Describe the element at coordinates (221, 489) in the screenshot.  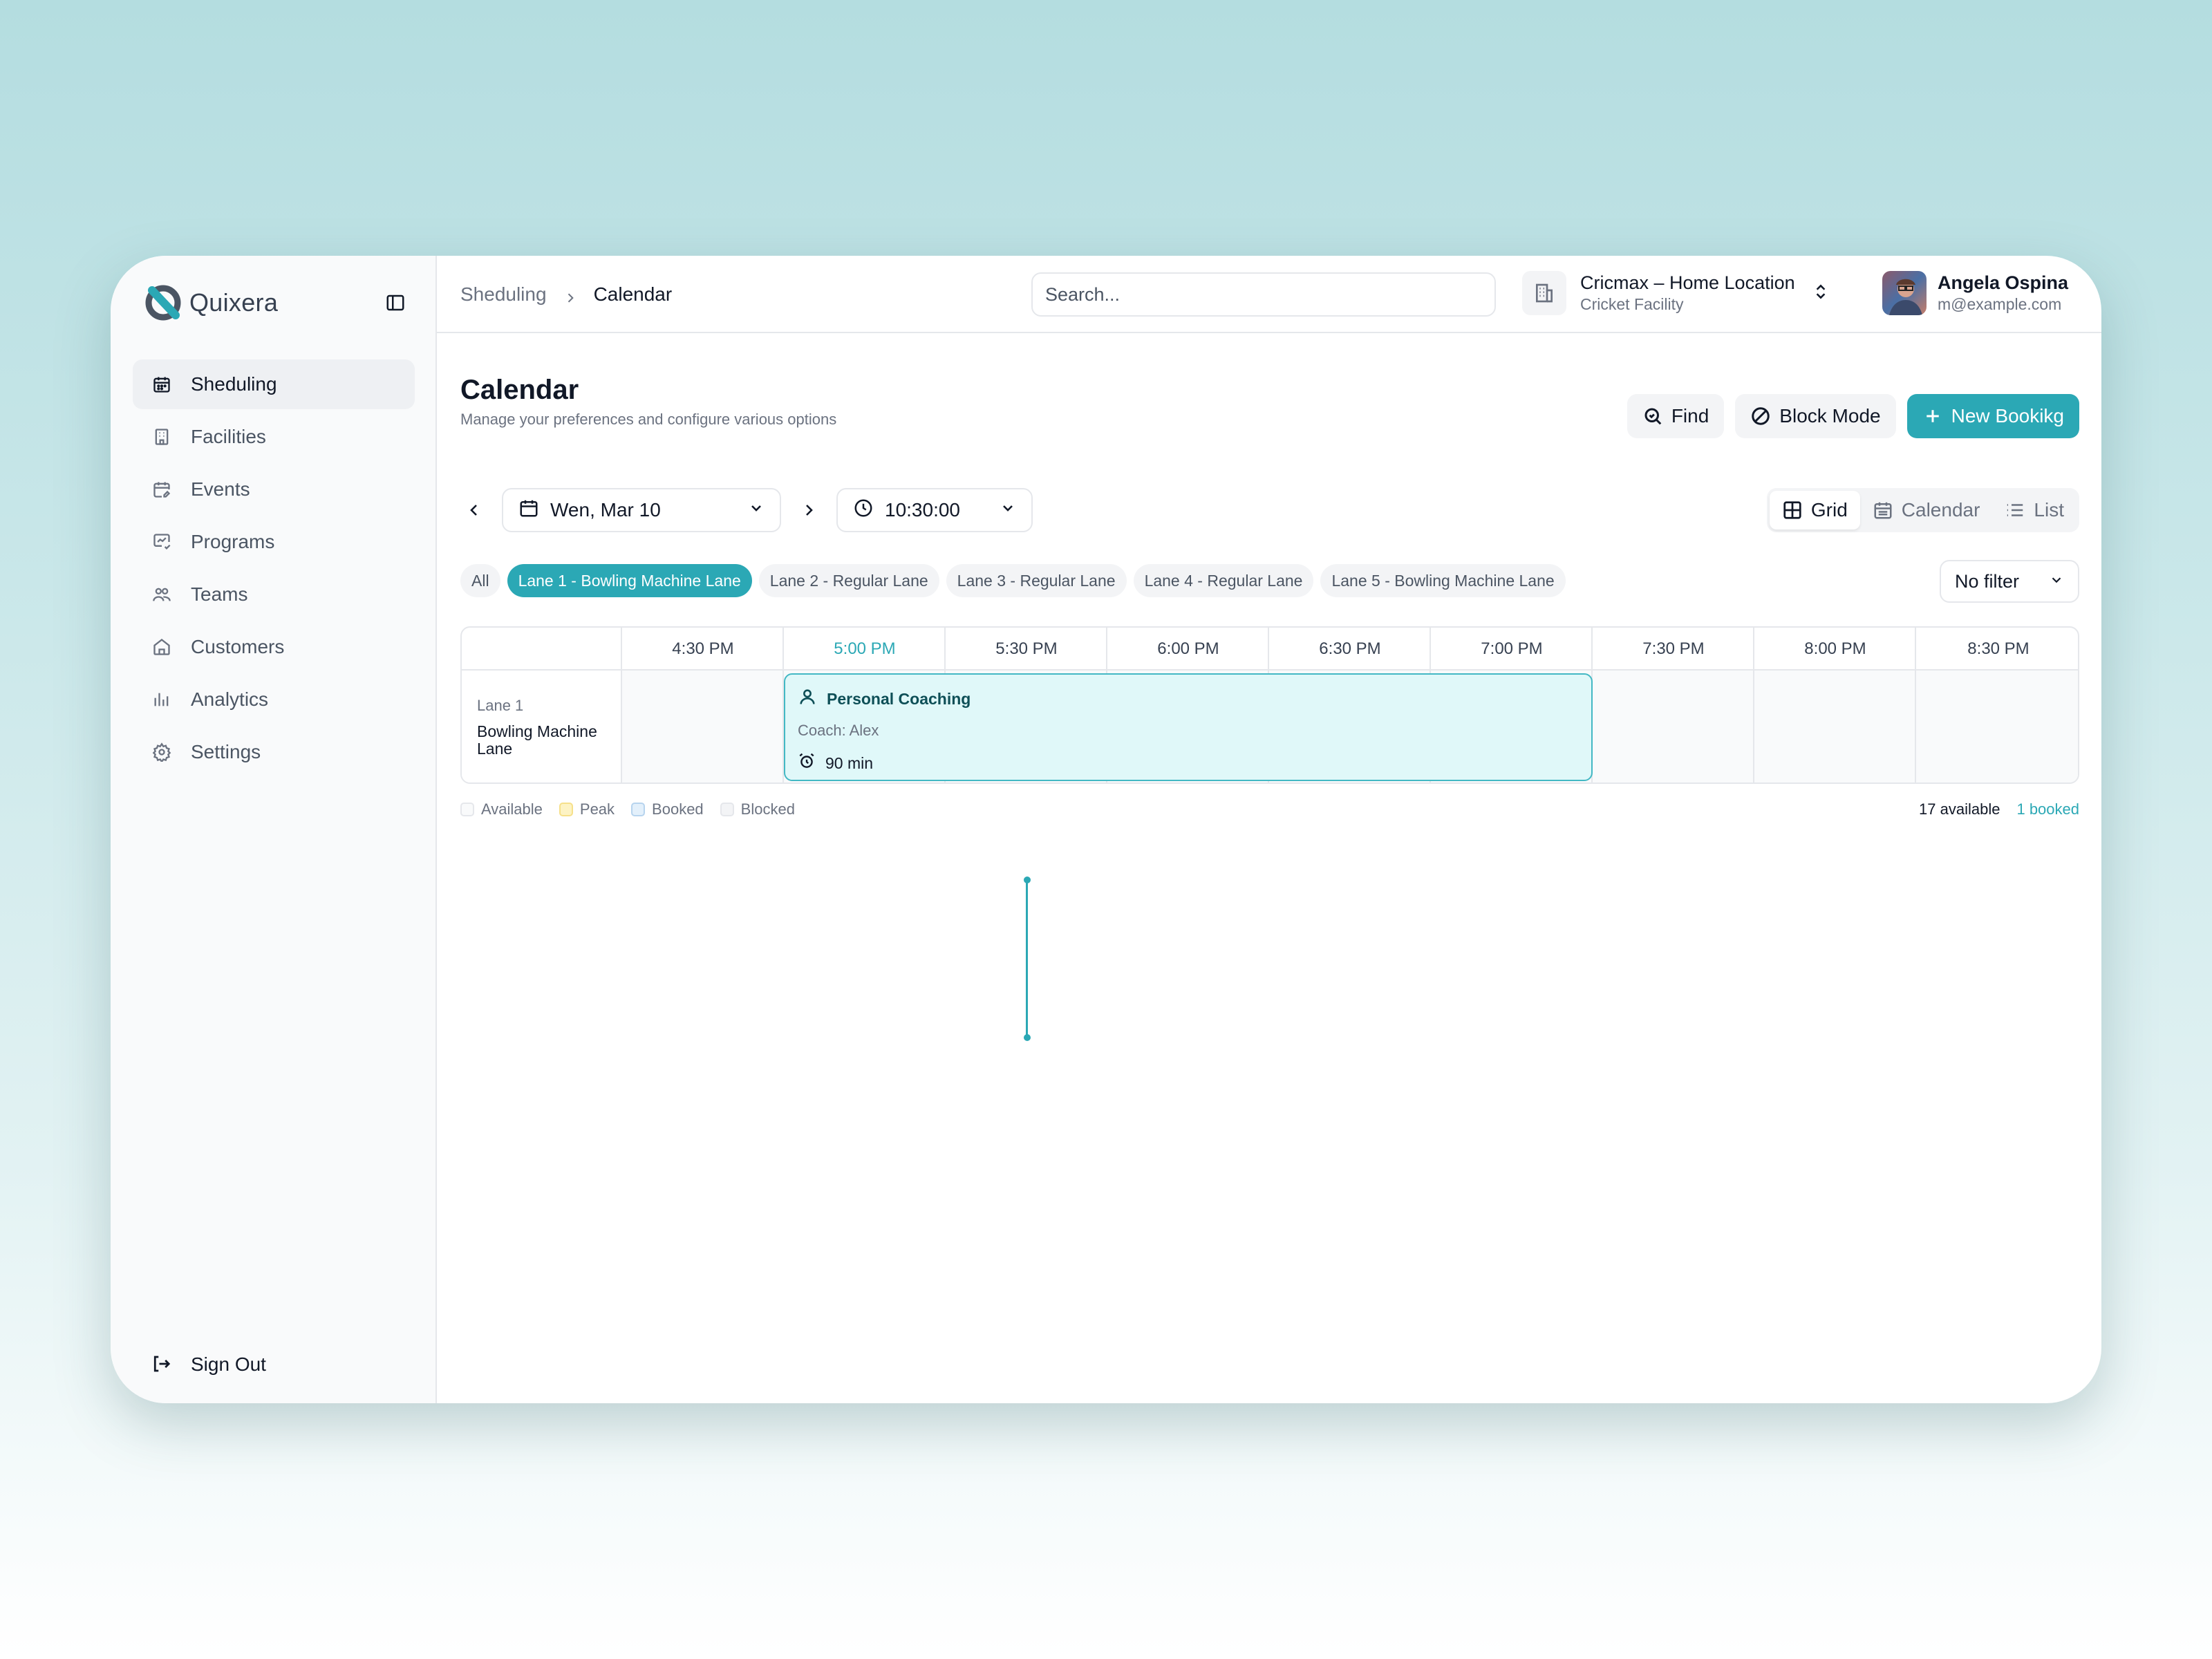
I see `sidebar-item-label: Events` at that location.